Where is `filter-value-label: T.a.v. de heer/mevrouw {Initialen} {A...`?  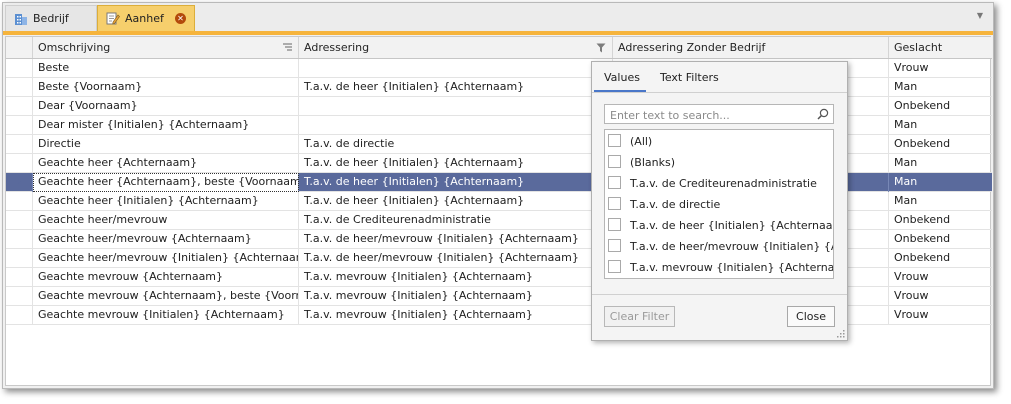
filter-value-label: T.a.v. de heer/mevrouw {Initialen} {A... is located at coordinates (731, 246).